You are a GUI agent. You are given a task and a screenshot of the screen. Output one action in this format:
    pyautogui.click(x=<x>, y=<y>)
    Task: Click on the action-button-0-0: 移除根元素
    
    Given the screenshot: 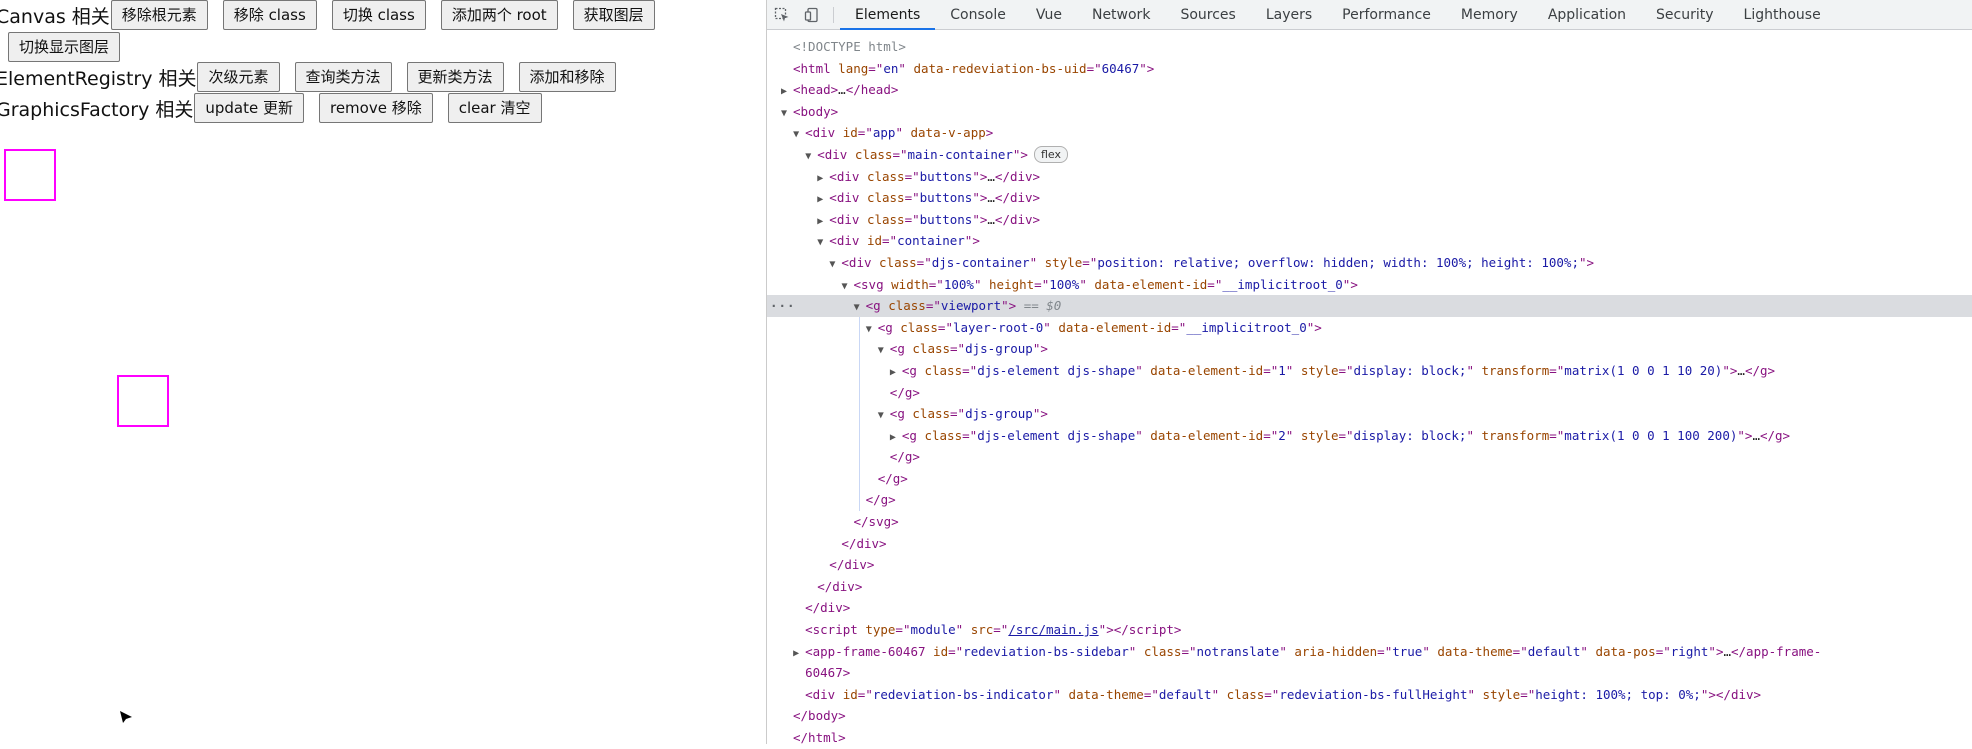 What is the action you would take?
    pyautogui.click(x=159, y=15)
    